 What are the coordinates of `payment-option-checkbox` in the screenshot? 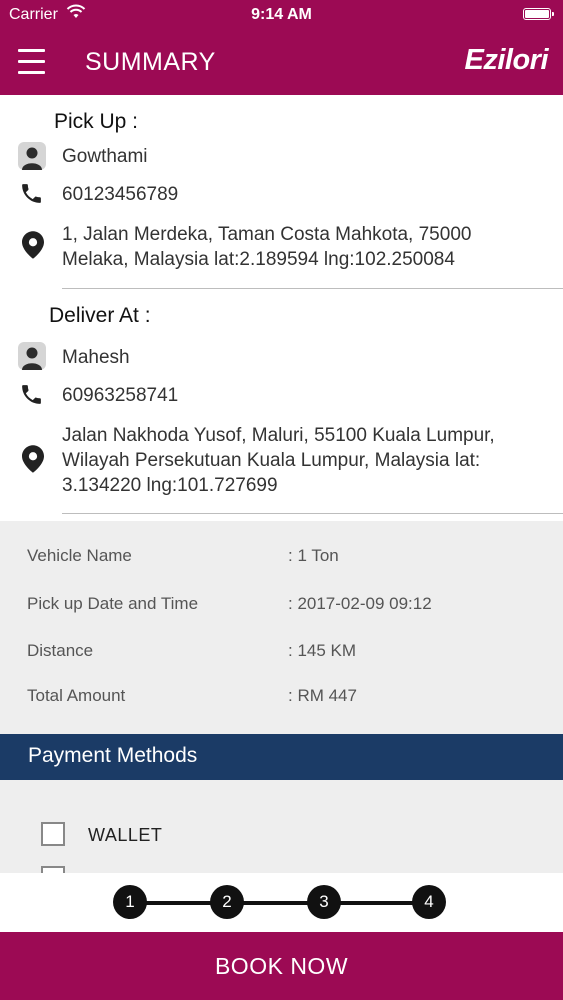 It's located at (53, 869).